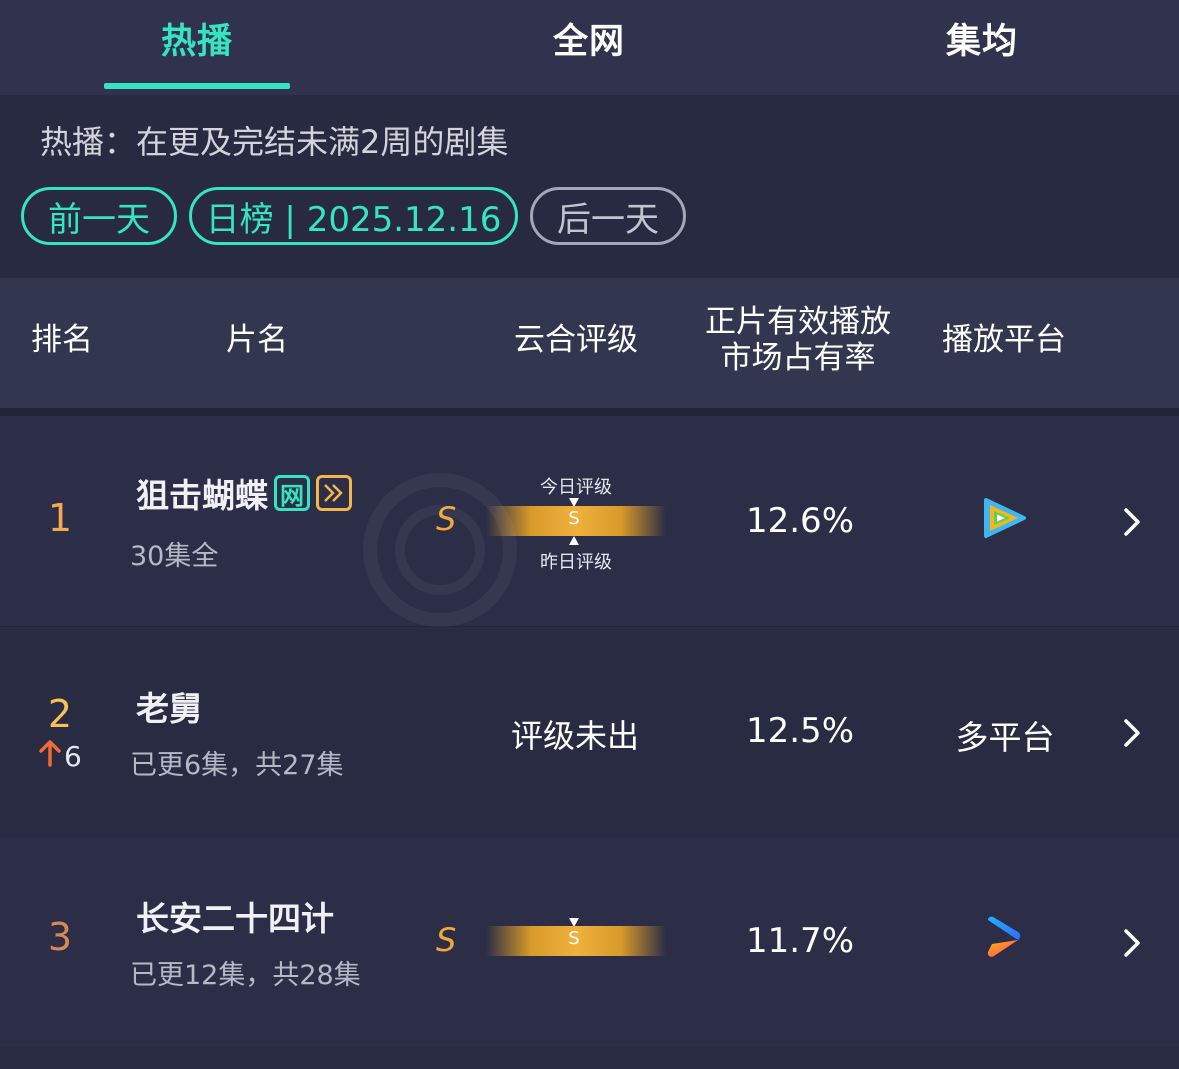 The width and height of the screenshot is (1179, 1069). Describe the element at coordinates (60, 714) in the screenshot. I see `rank-number: 2` at that location.